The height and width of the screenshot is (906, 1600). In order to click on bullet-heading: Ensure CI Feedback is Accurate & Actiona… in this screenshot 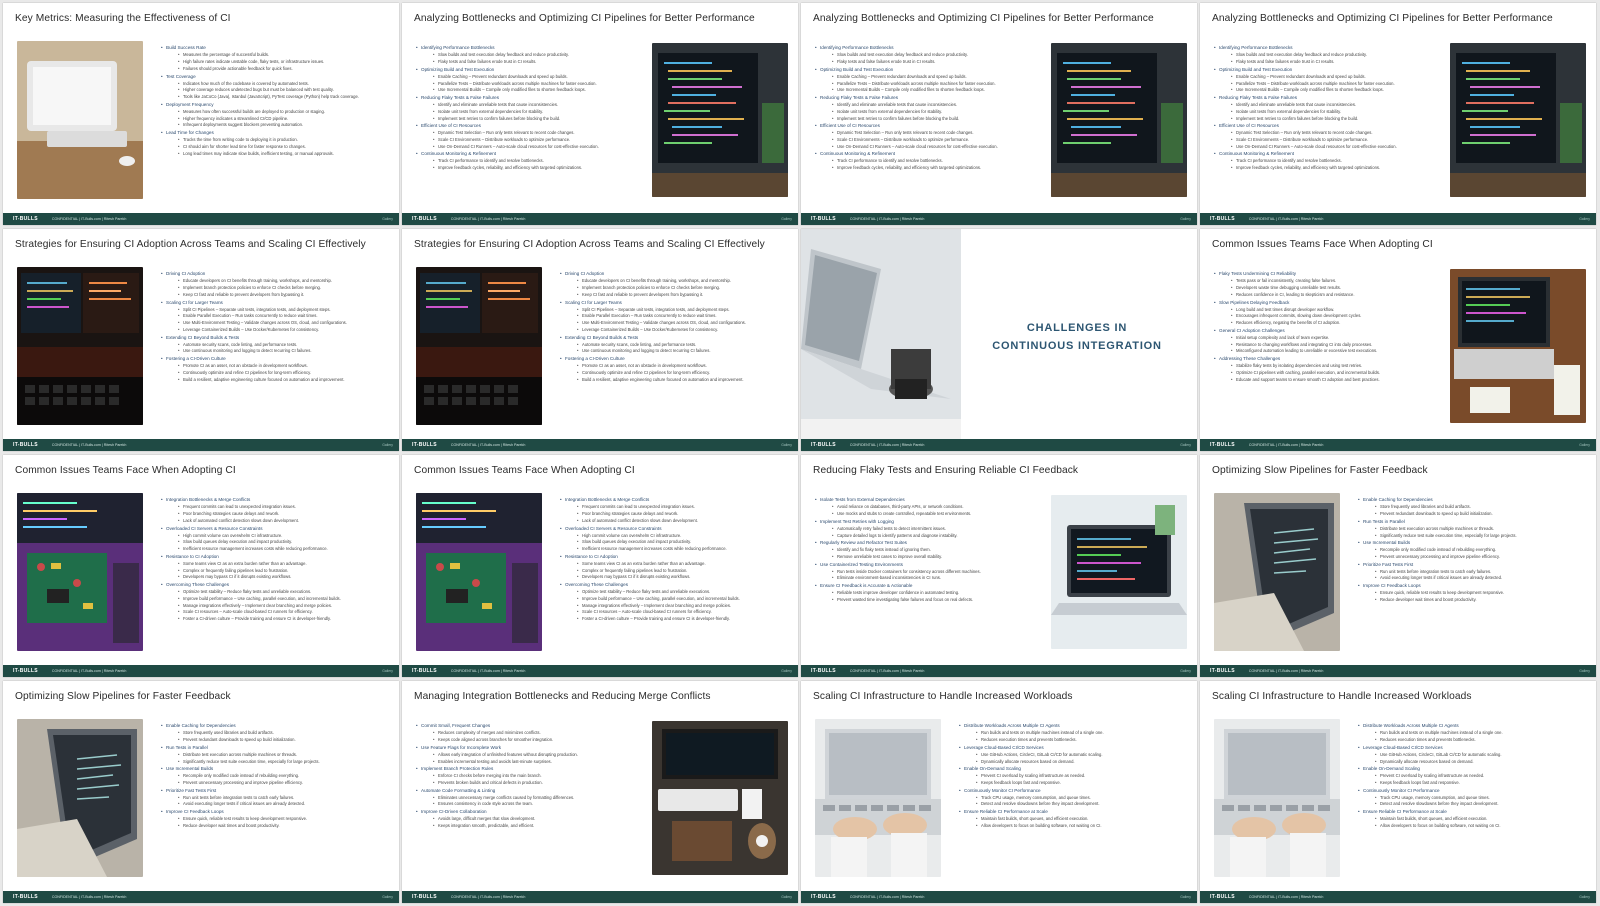, I will do `click(929, 586)`.